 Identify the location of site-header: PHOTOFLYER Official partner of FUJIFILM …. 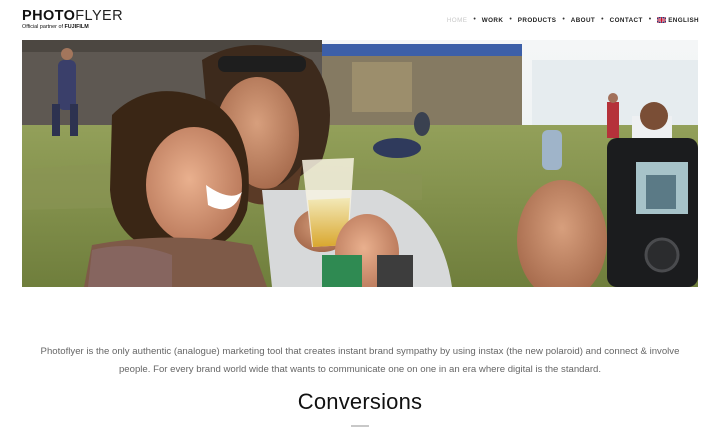
(360, 20).